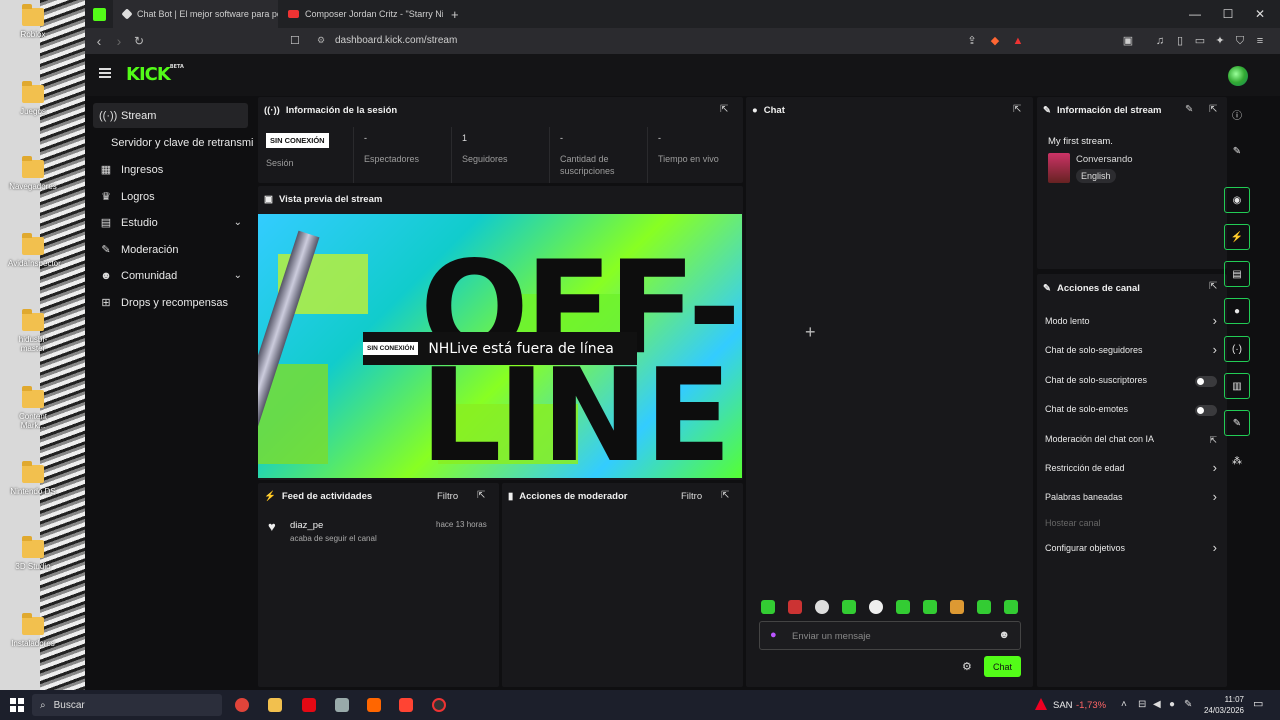 This screenshot has width=1280, height=720. What do you see at coordinates (1237, 200) in the screenshot?
I see `camera-icon: ◉` at bounding box center [1237, 200].